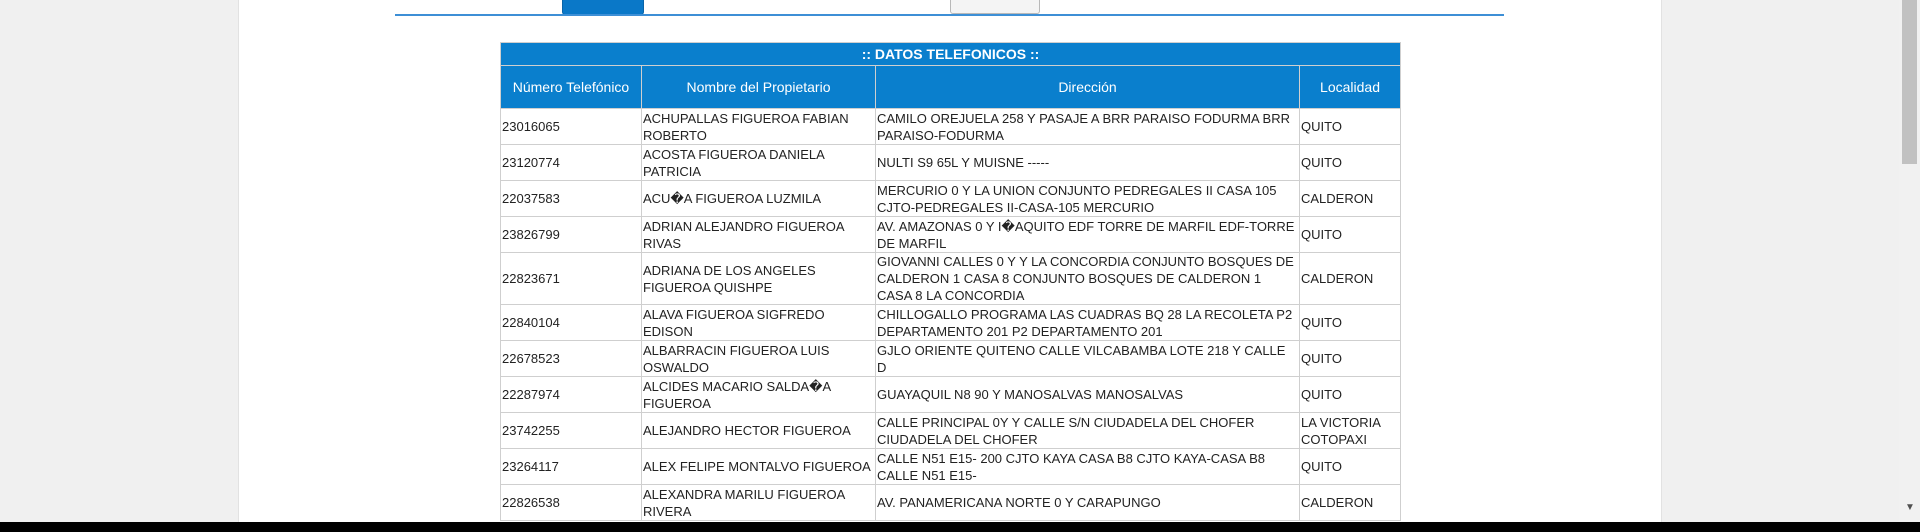  What do you see at coordinates (758, 234) in the screenshot?
I see `cell-nombre: ADRIAN ALEJANDRO FIGUEROA RIVAS` at bounding box center [758, 234].